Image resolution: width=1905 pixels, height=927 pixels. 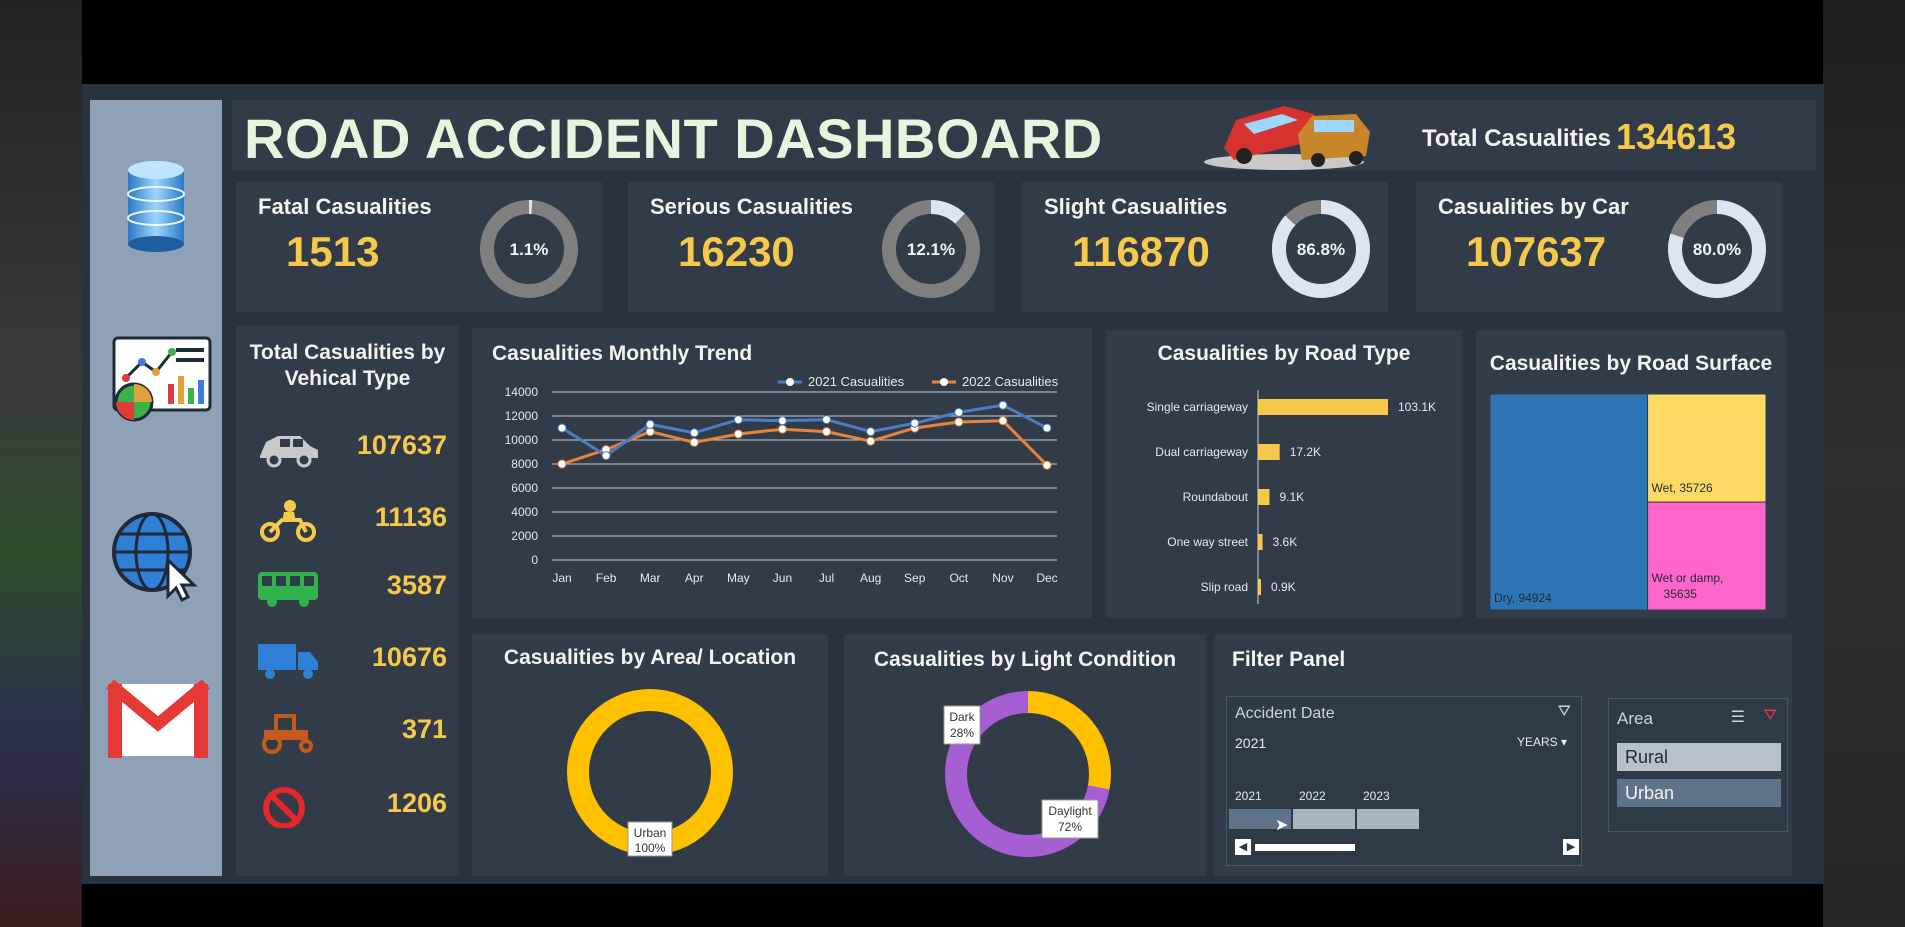 I want to click on data-label: Daylight, so click(x=1070, y=811).